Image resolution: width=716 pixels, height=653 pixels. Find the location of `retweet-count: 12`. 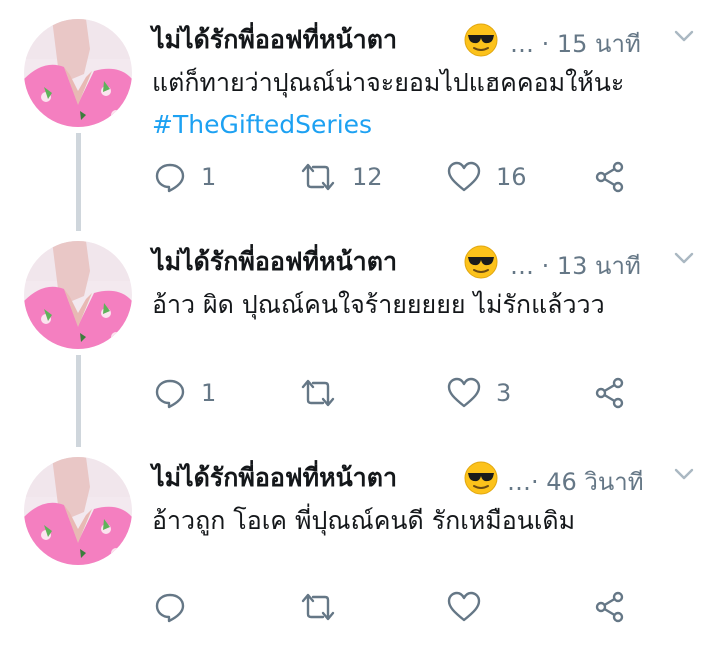

retweet-count: 12 is located at coordinates (367, 177).